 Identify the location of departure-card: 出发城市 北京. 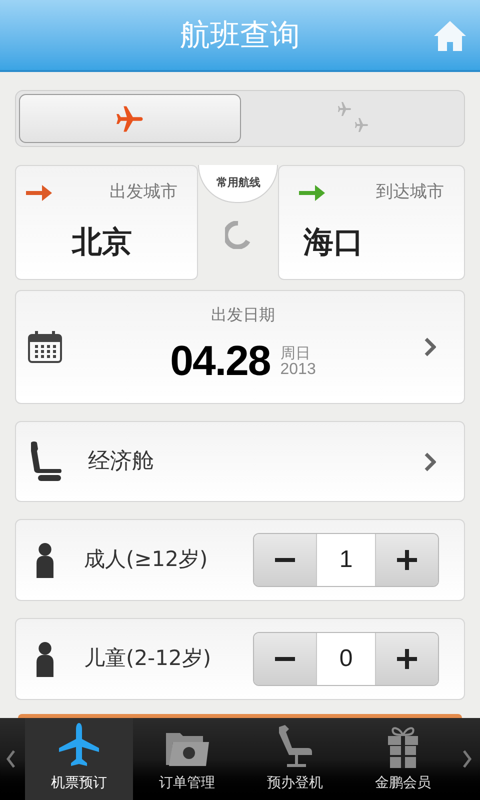
(106, 222).